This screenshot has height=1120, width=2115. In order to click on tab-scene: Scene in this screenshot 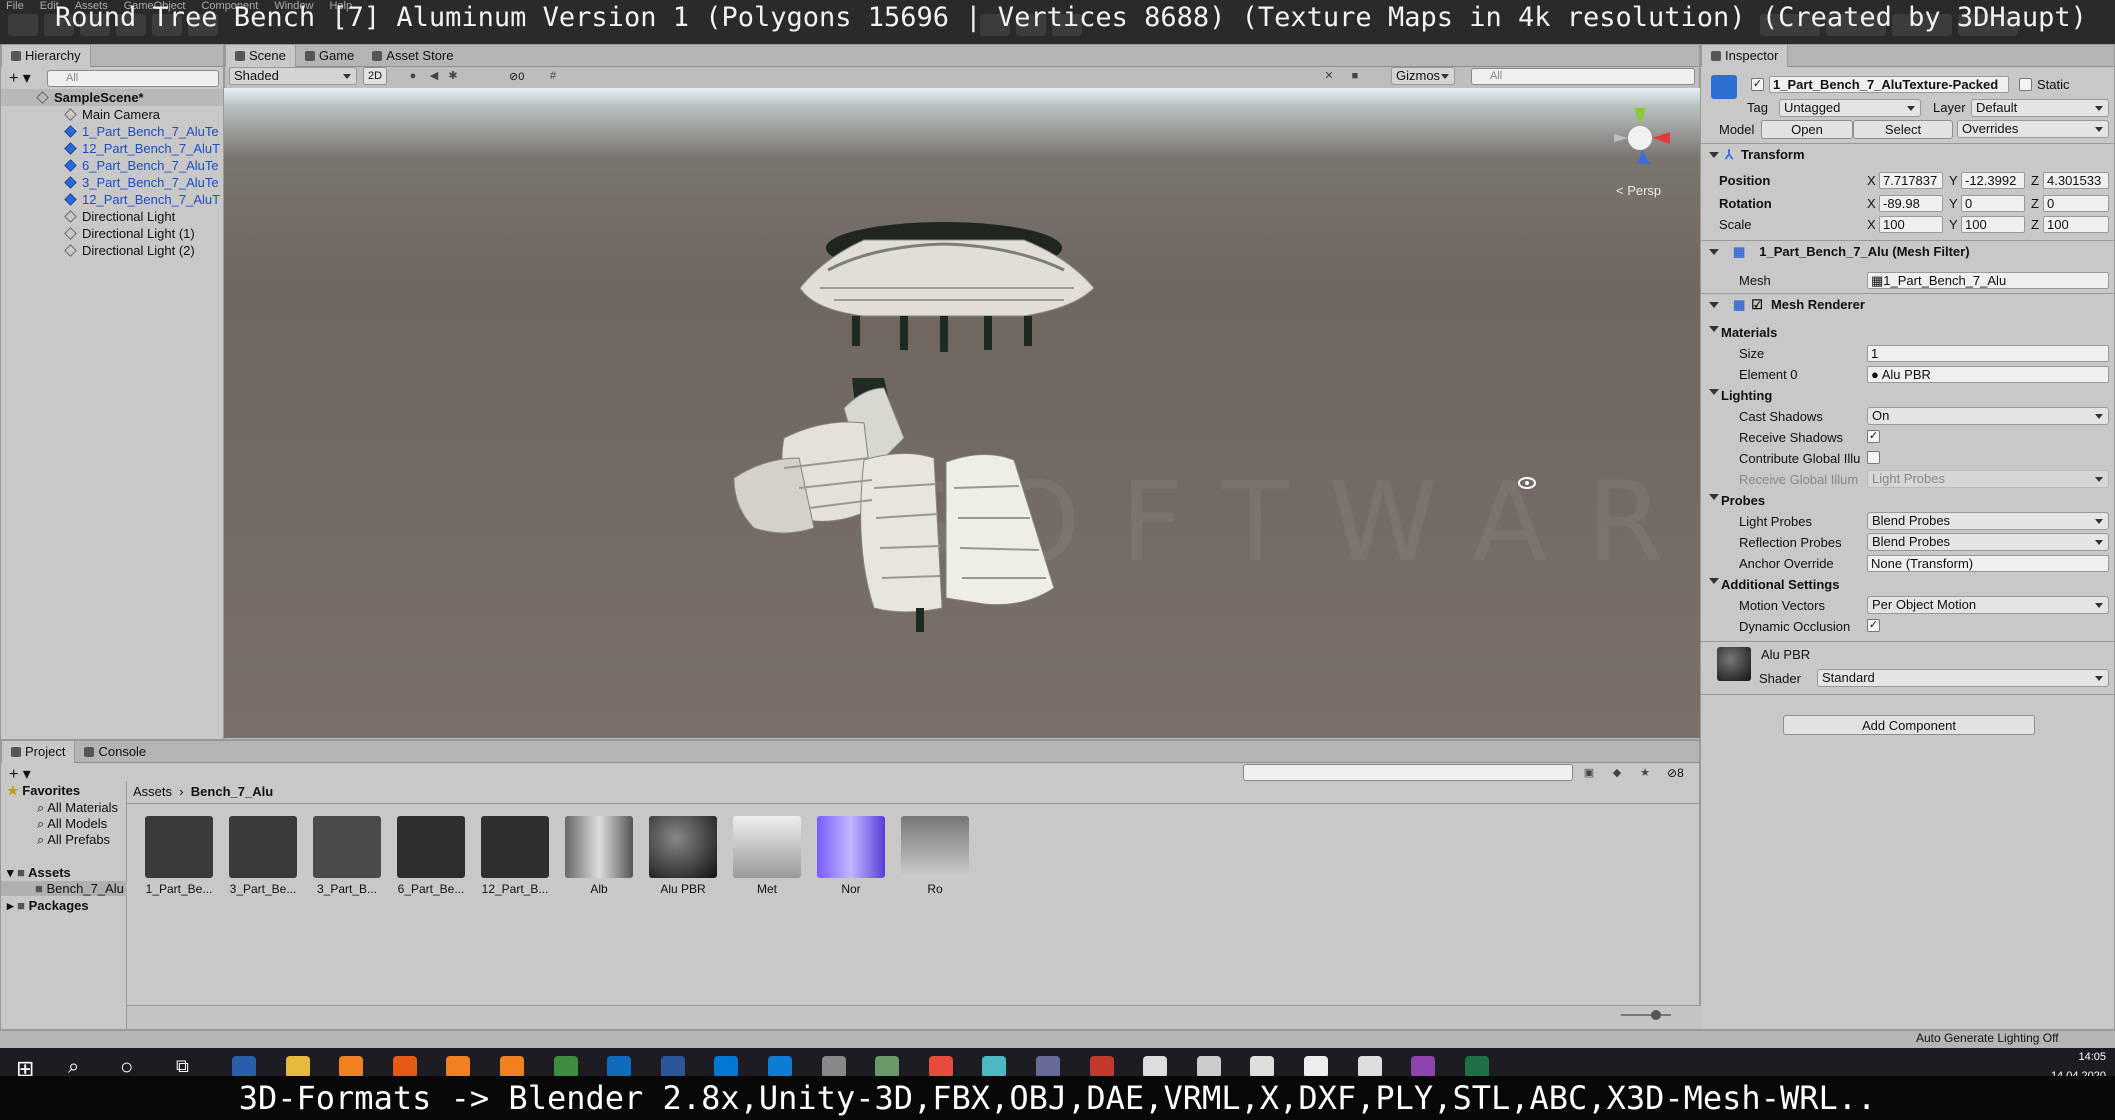, I will do `click(260, 55)`.